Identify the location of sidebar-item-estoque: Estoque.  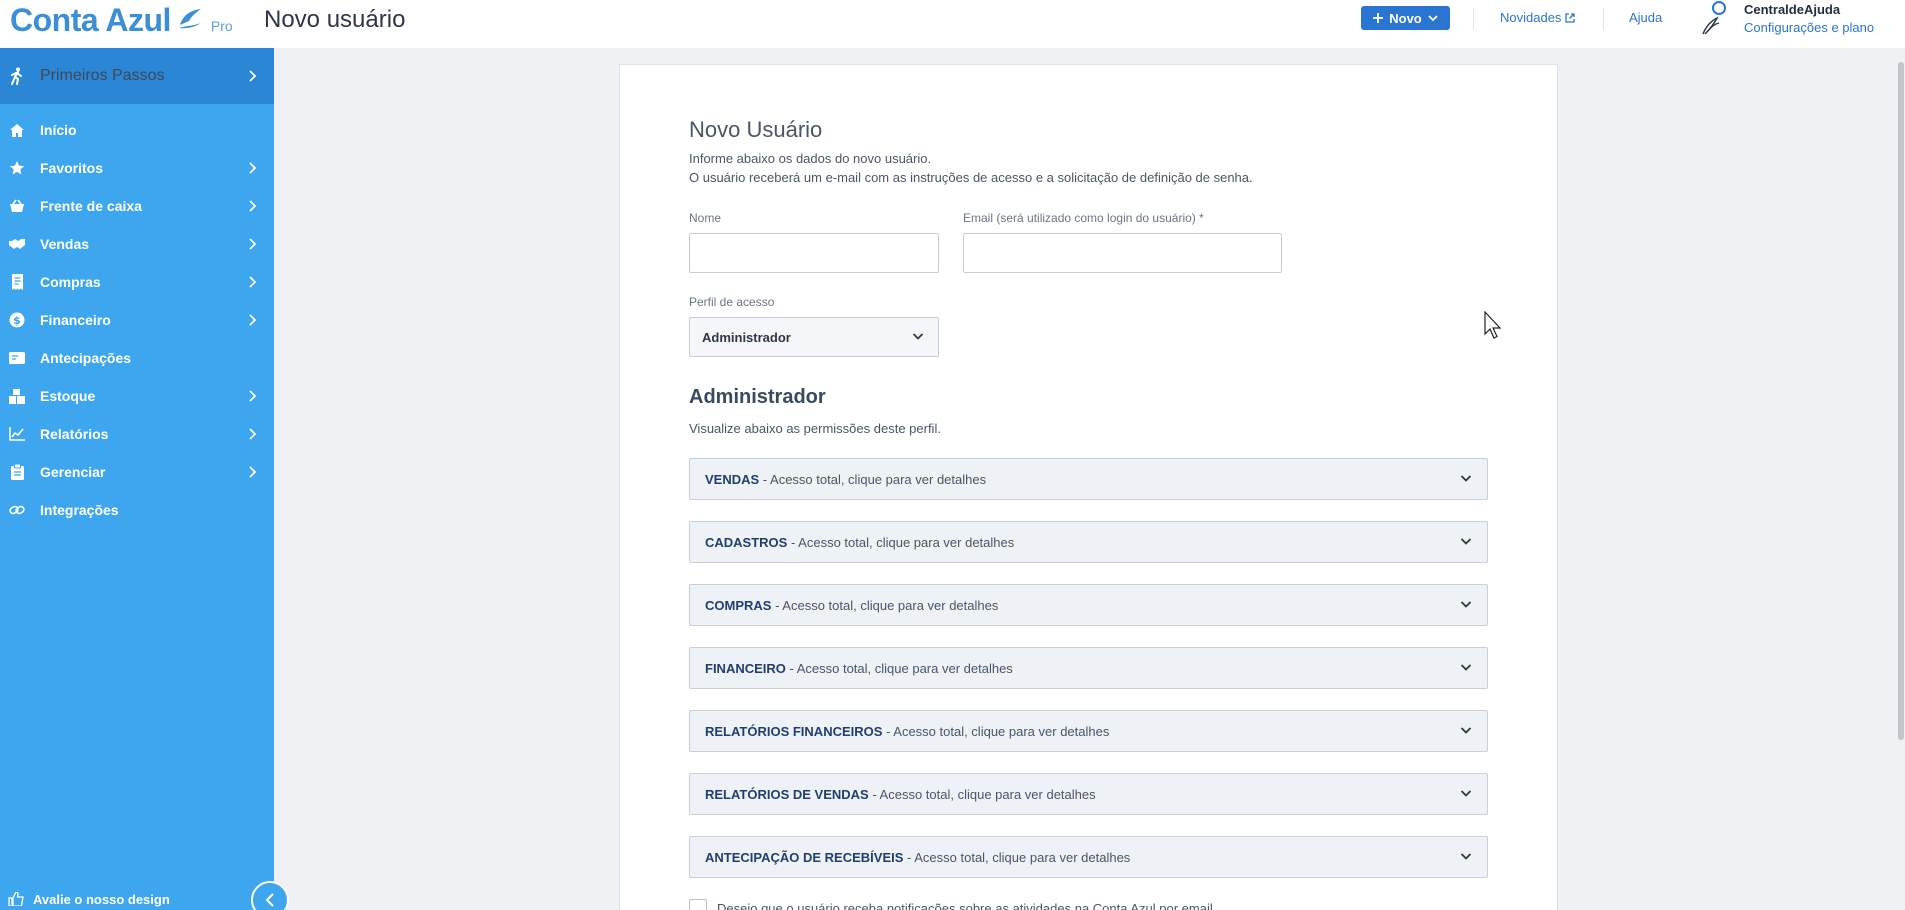
(137, 396).